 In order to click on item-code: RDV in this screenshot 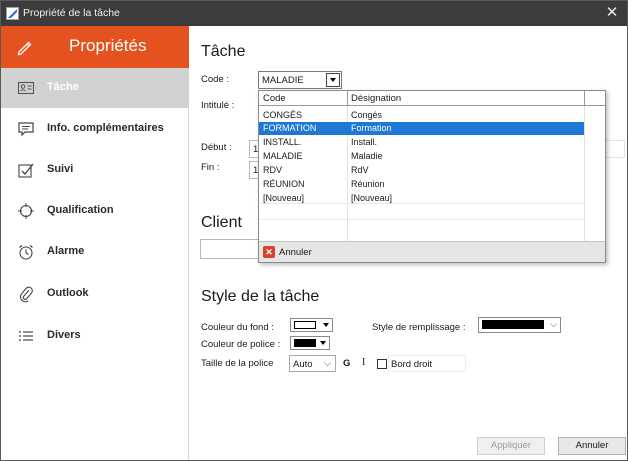, I will do `click(273, 170)`.